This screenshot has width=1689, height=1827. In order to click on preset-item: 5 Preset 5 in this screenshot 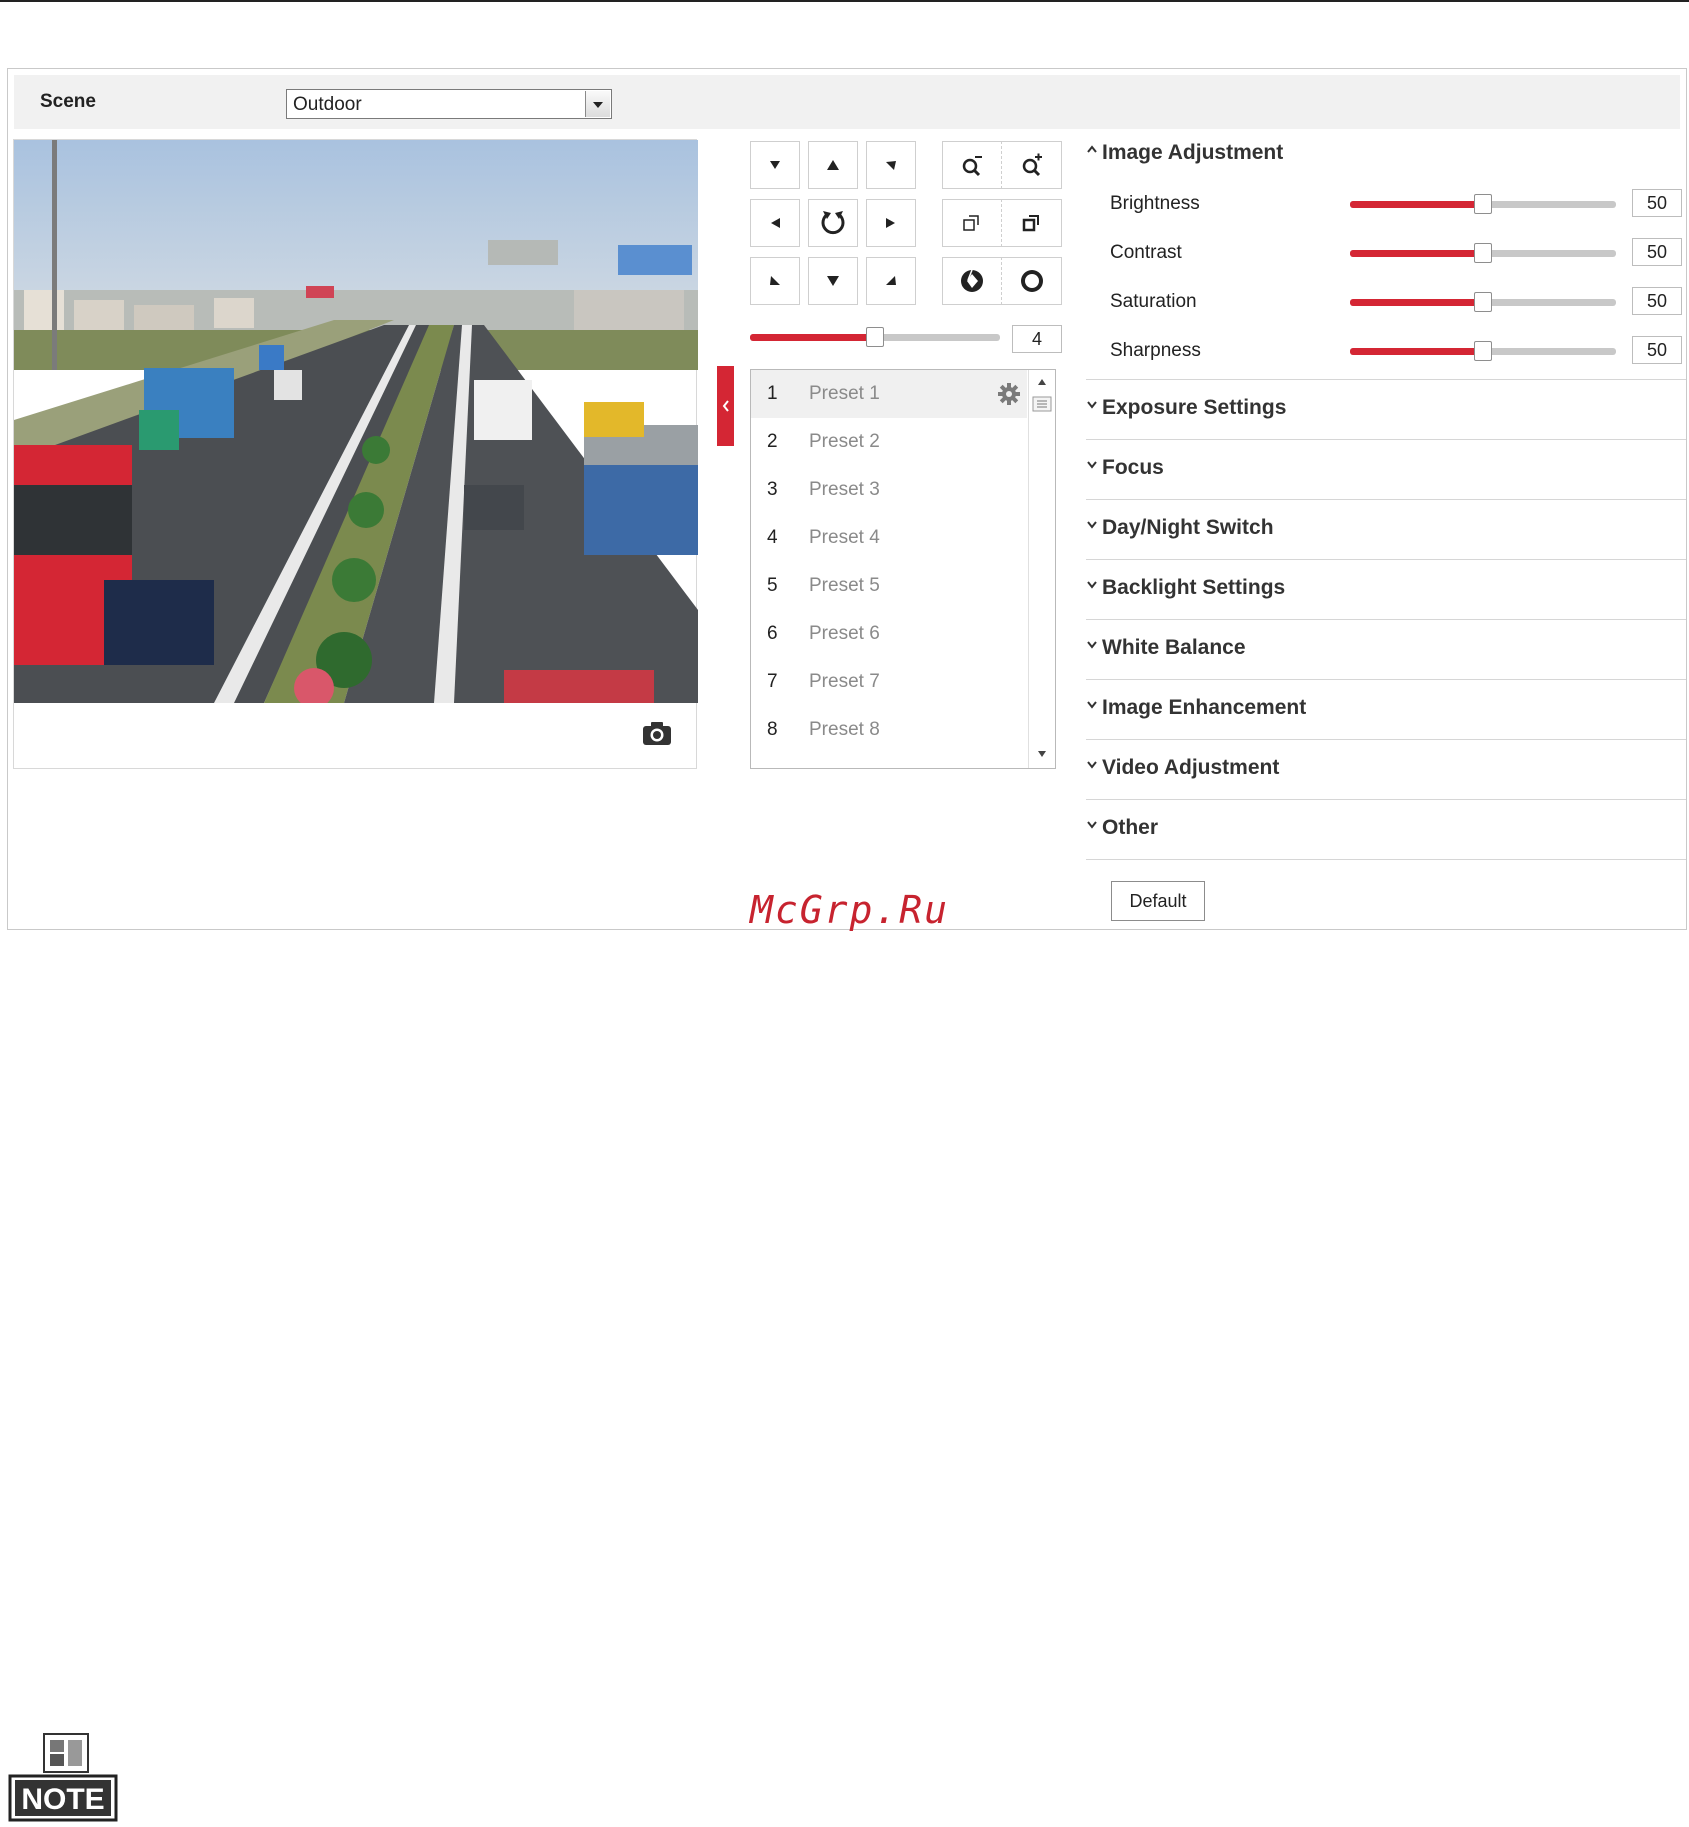, I will do `click(889, 586)`.